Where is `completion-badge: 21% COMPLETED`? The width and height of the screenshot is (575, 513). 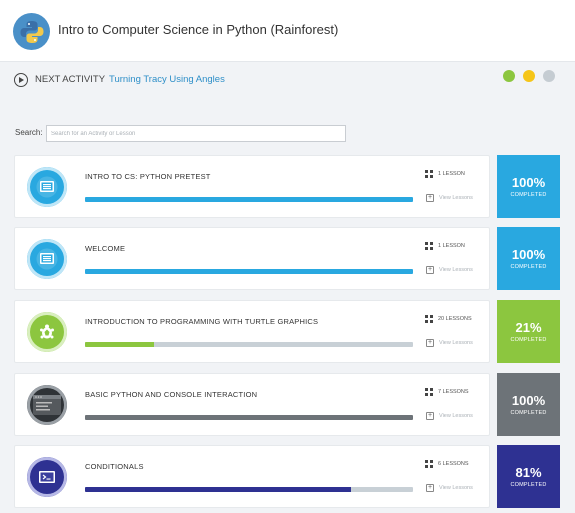 completion-badge: 21% COMPLETED is located at coordinates (528, 331).